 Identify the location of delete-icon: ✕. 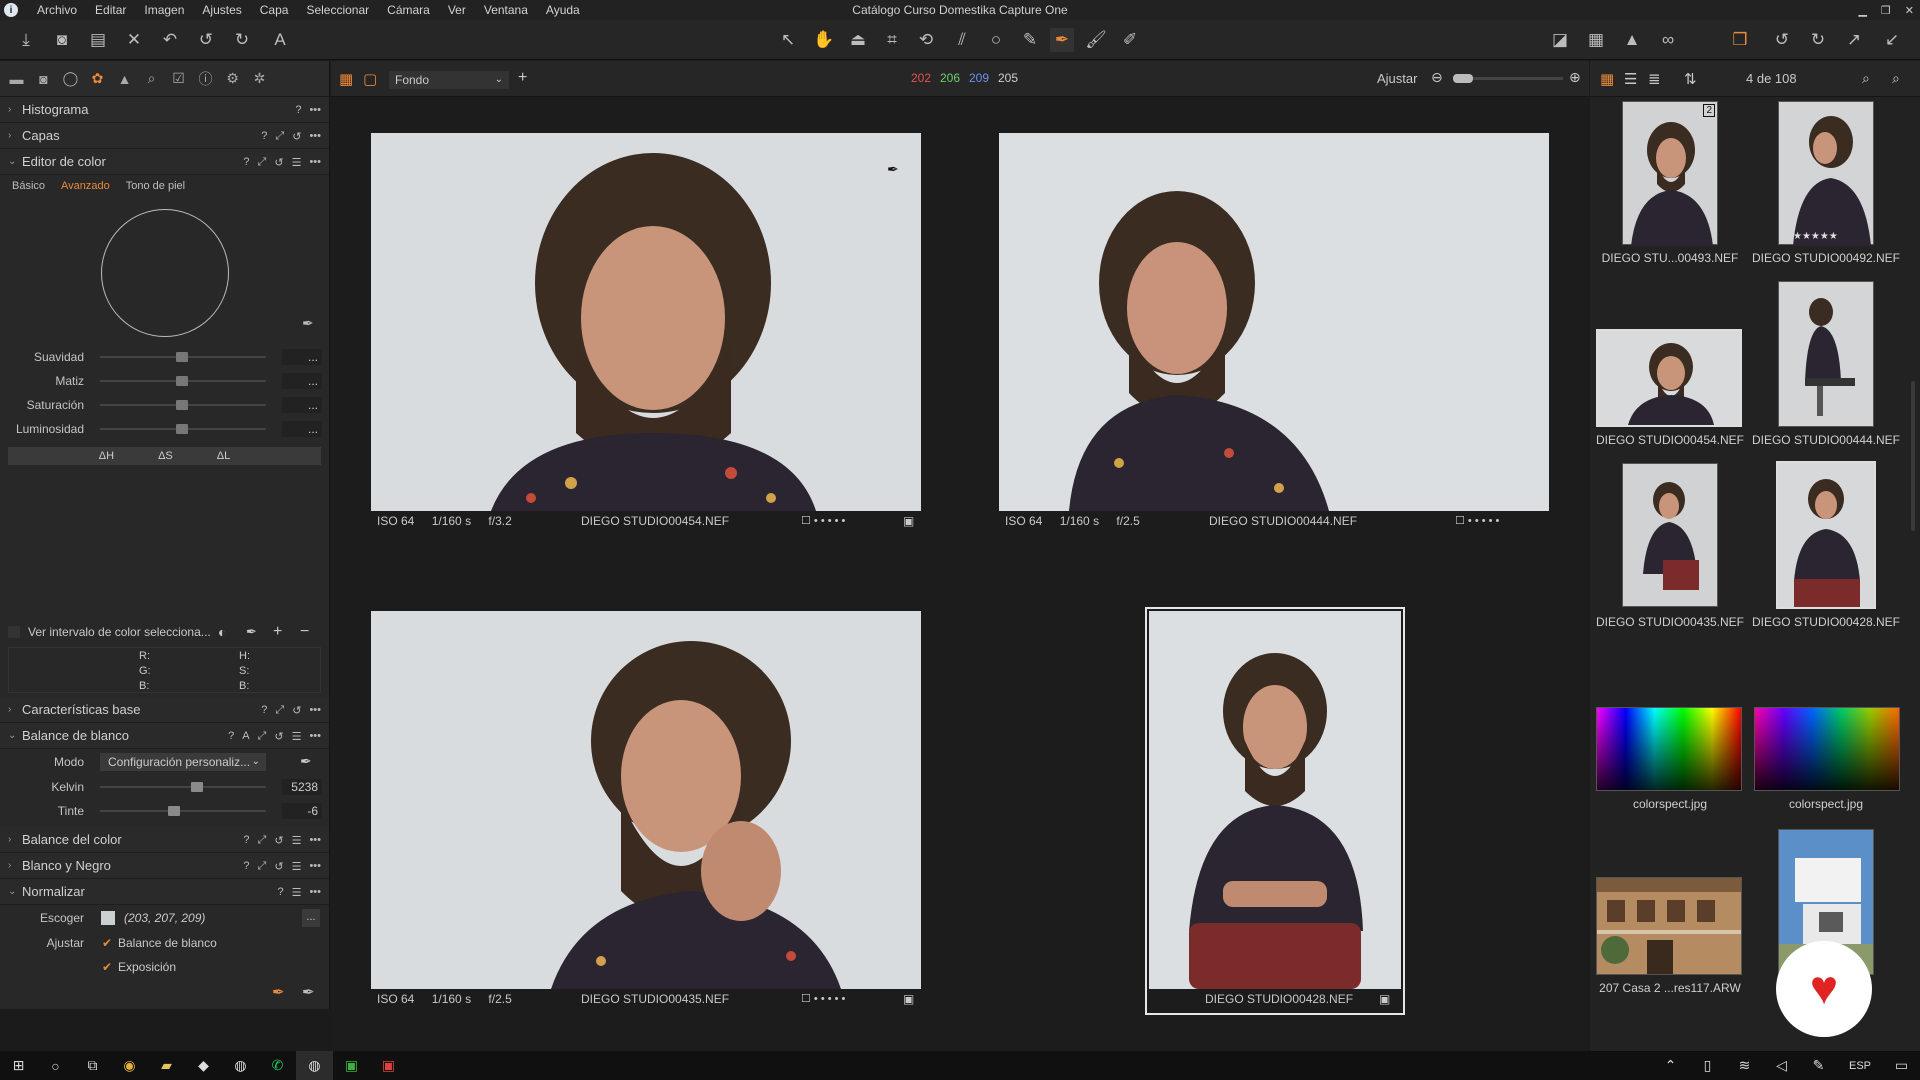
(134, 40).